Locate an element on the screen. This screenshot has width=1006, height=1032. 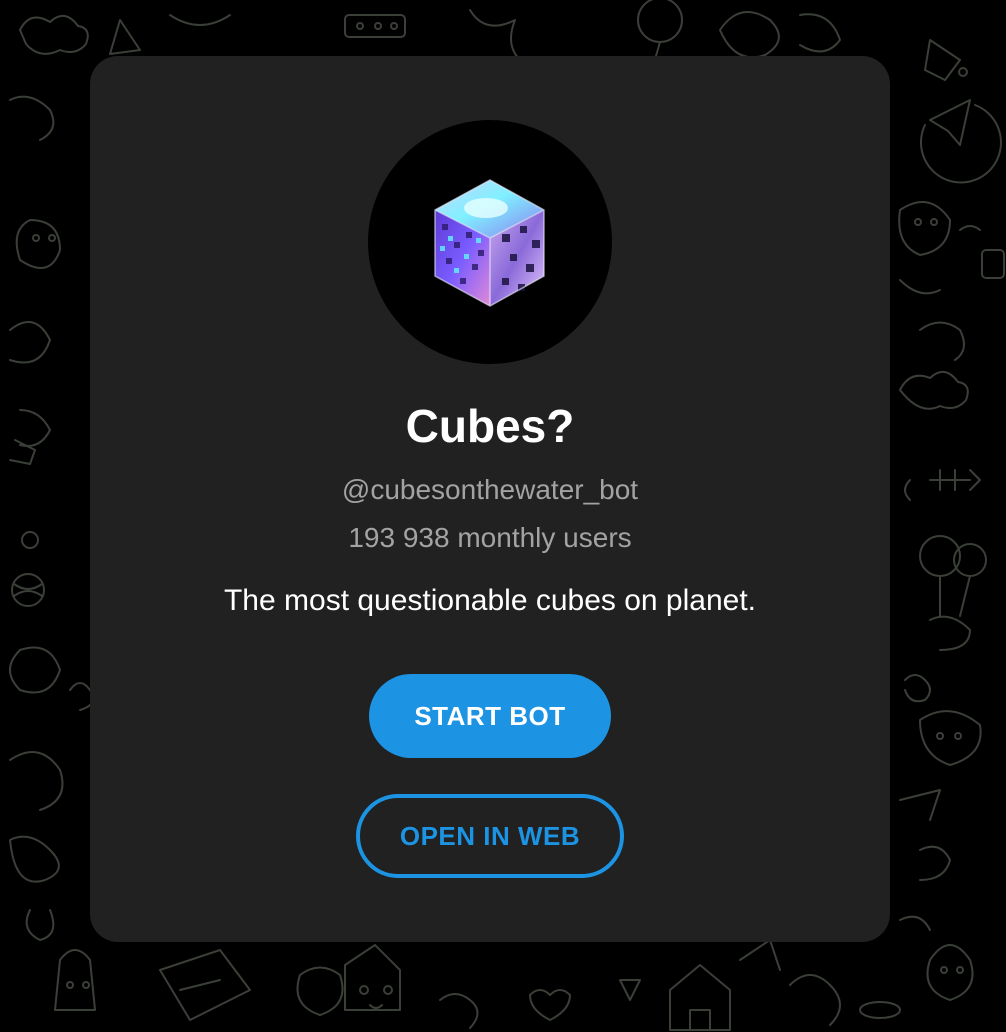
bot-name: Cubes? is located at coordinates (490, 426).